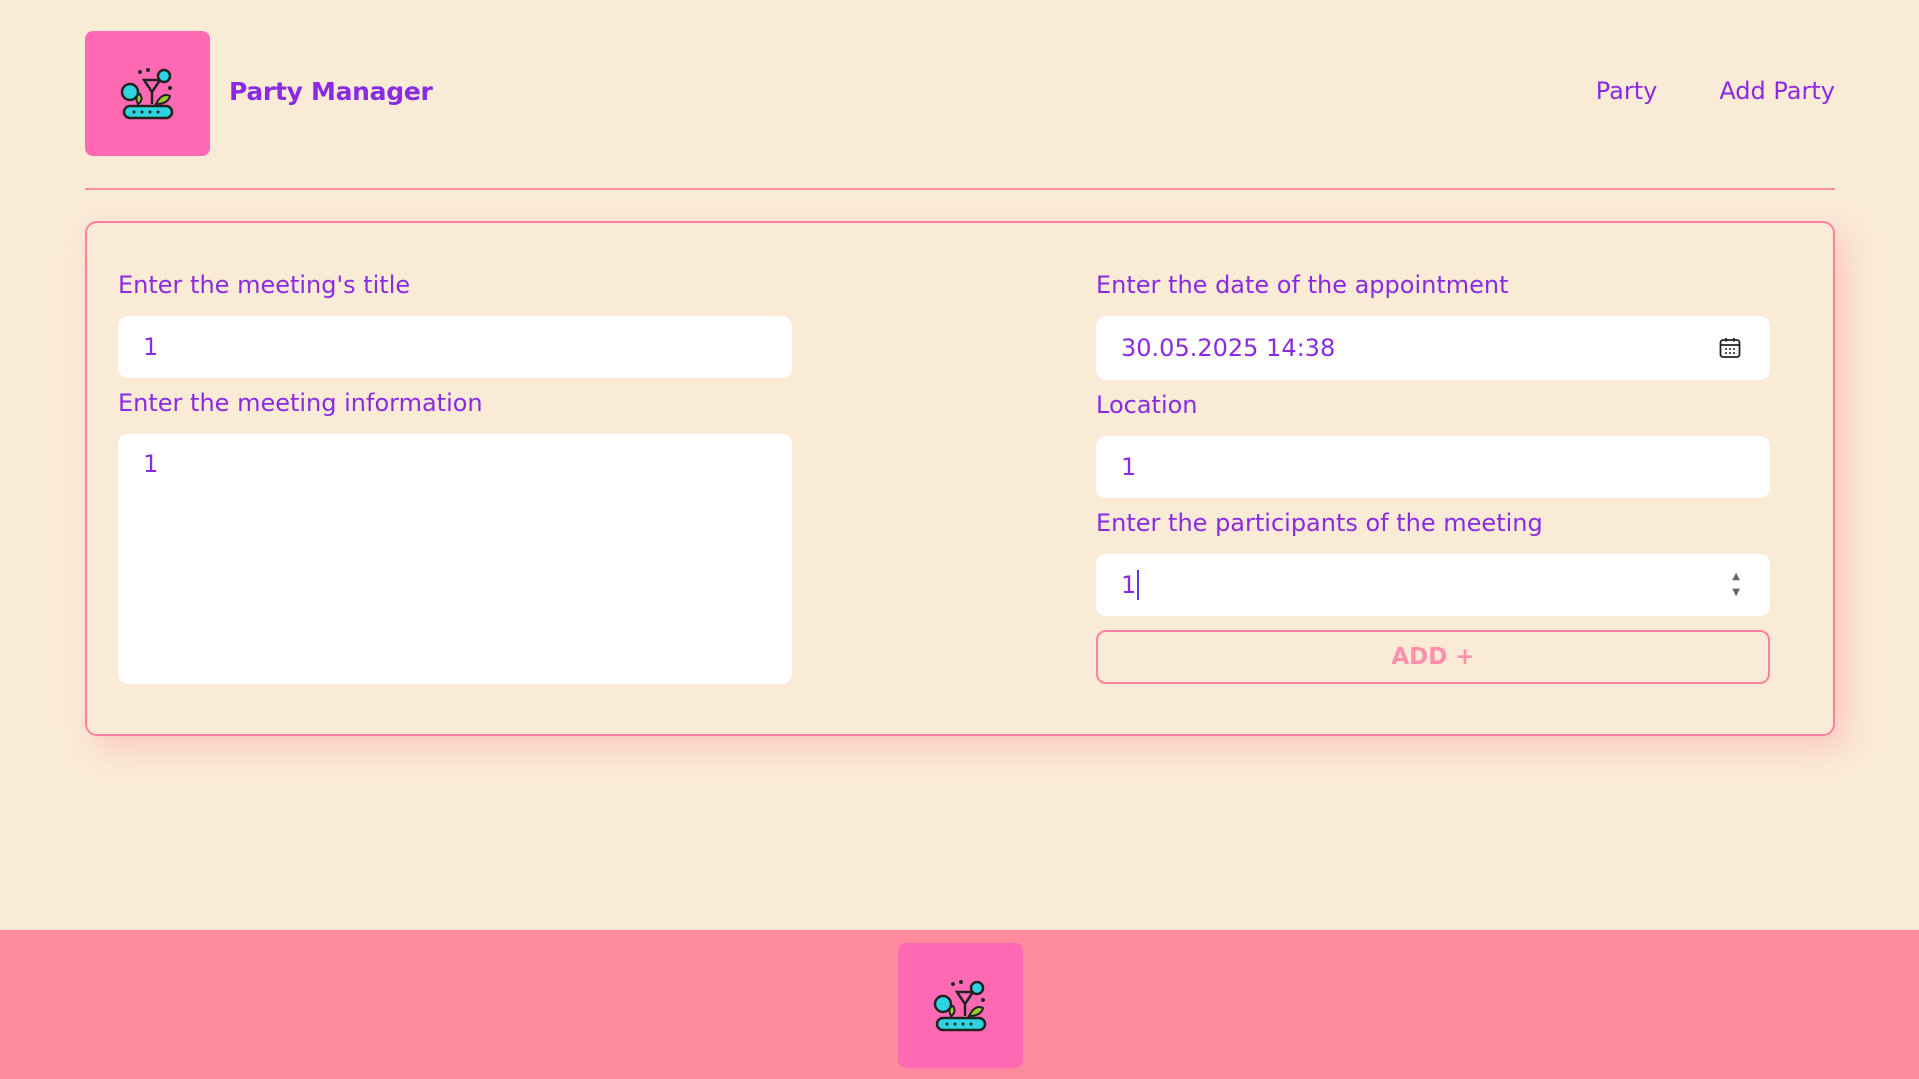  I want to click on text-cursor, so click(1138, 585).